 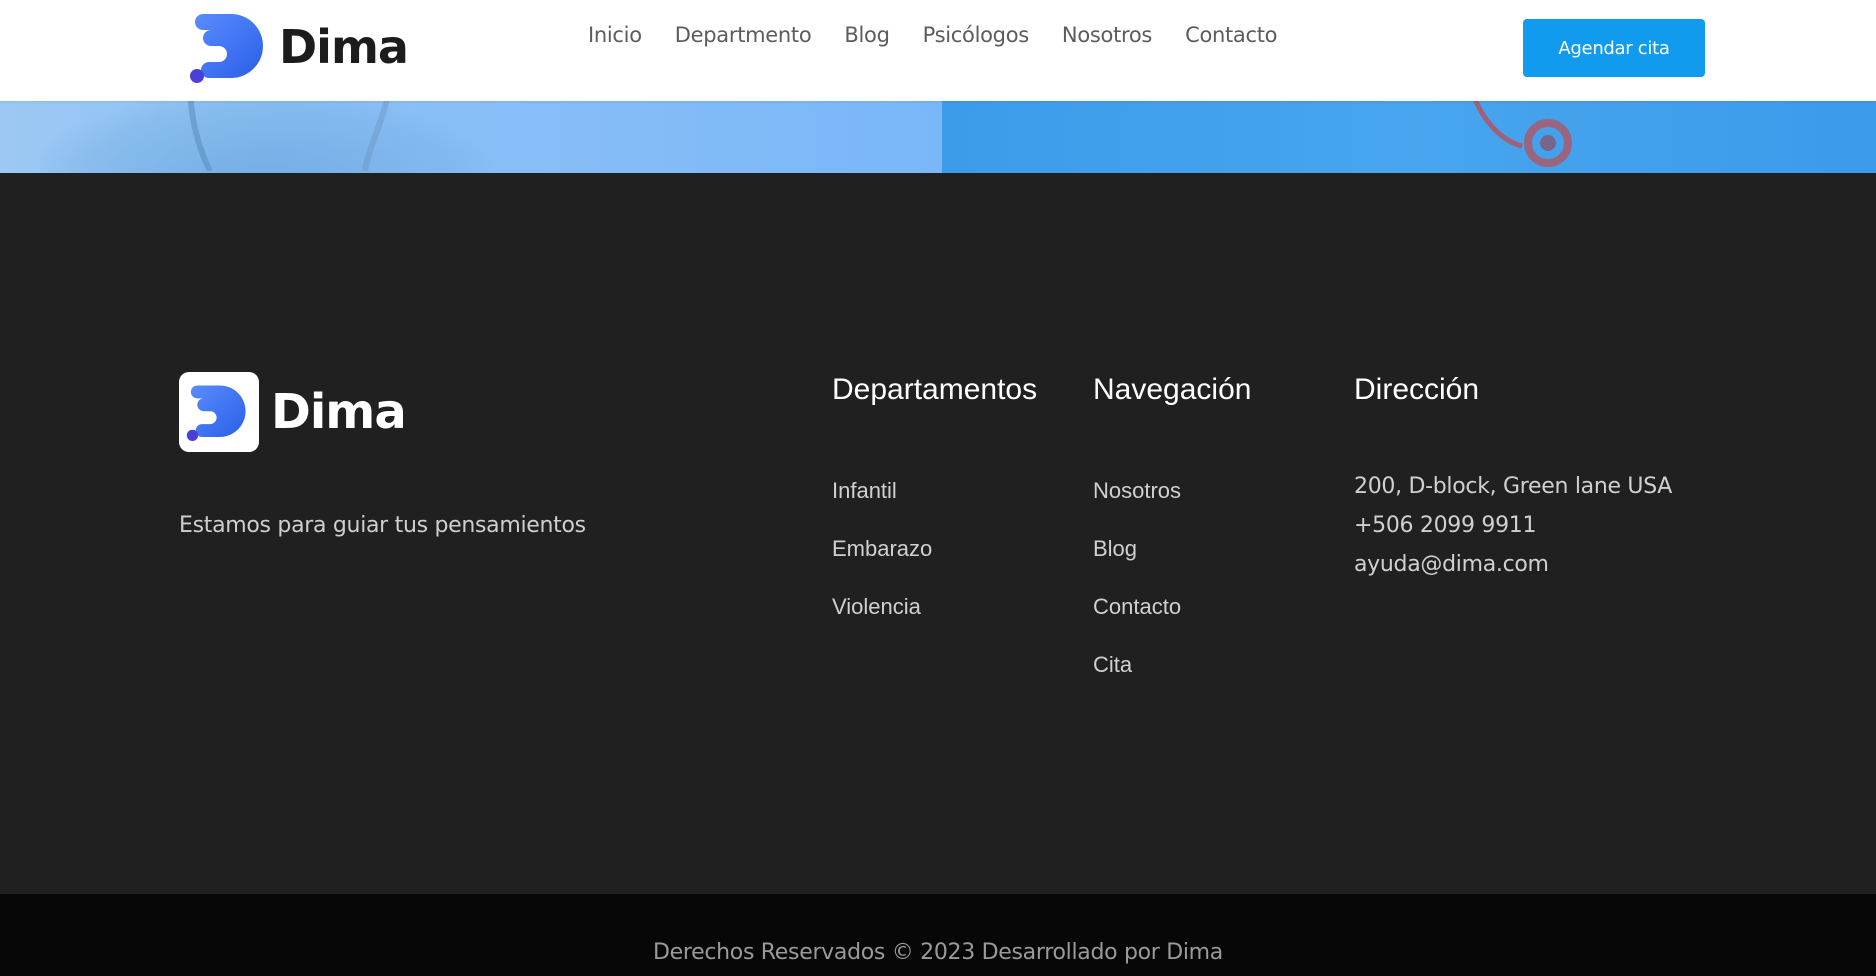 I want to click on footer-link-contacto: Contacto, so click(x=1137, y=606).